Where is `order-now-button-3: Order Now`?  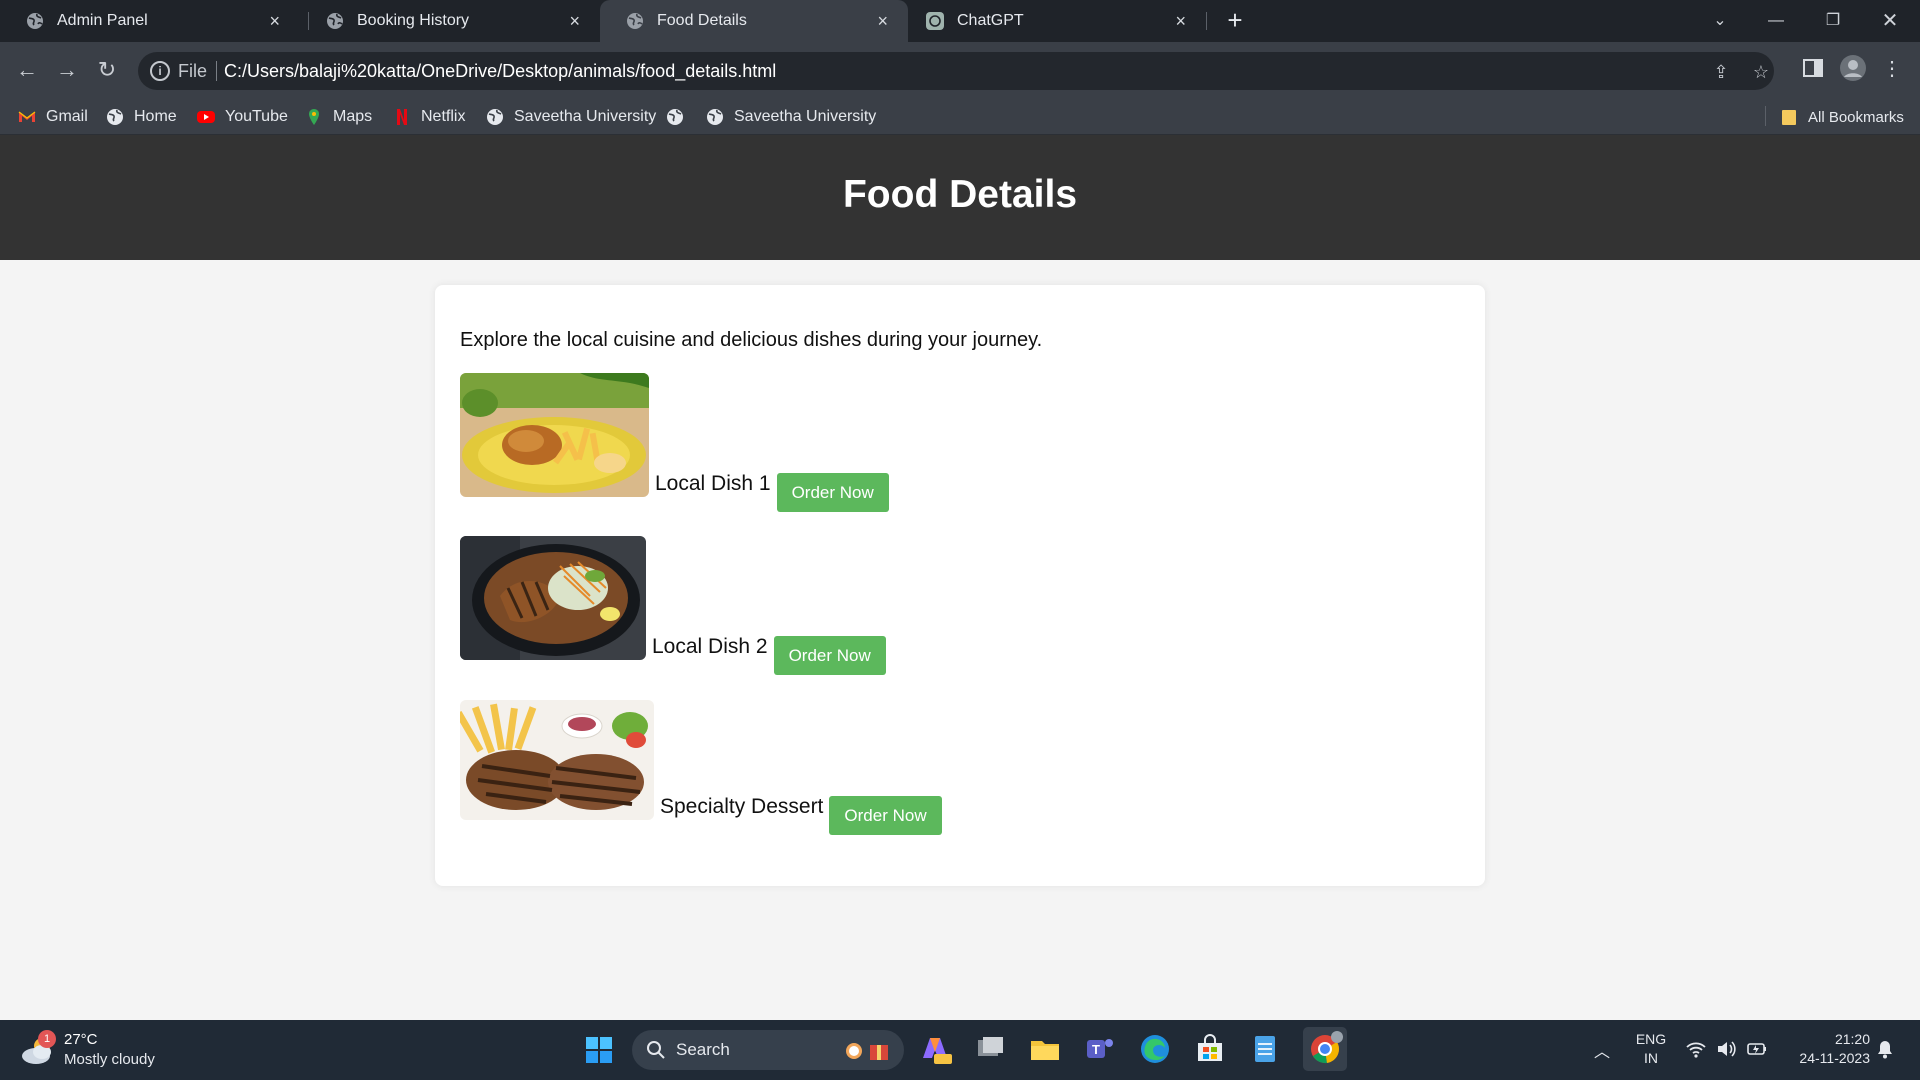
order-now-button-3: Order Now is located at coordinates (885, 815).